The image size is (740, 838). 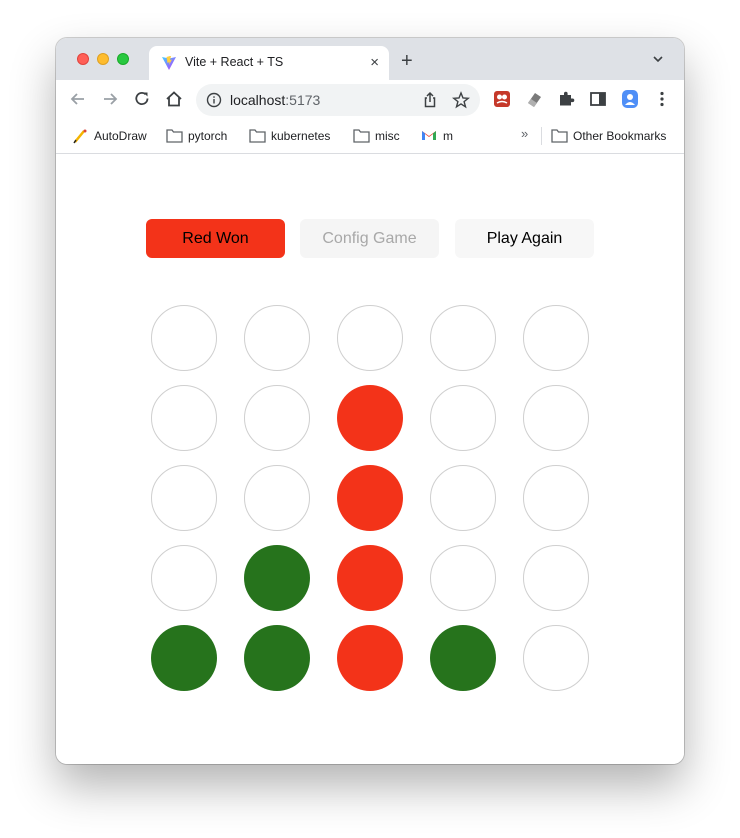 I want to click on board-cell-r4-c0-green, so click(x=184, y=658).